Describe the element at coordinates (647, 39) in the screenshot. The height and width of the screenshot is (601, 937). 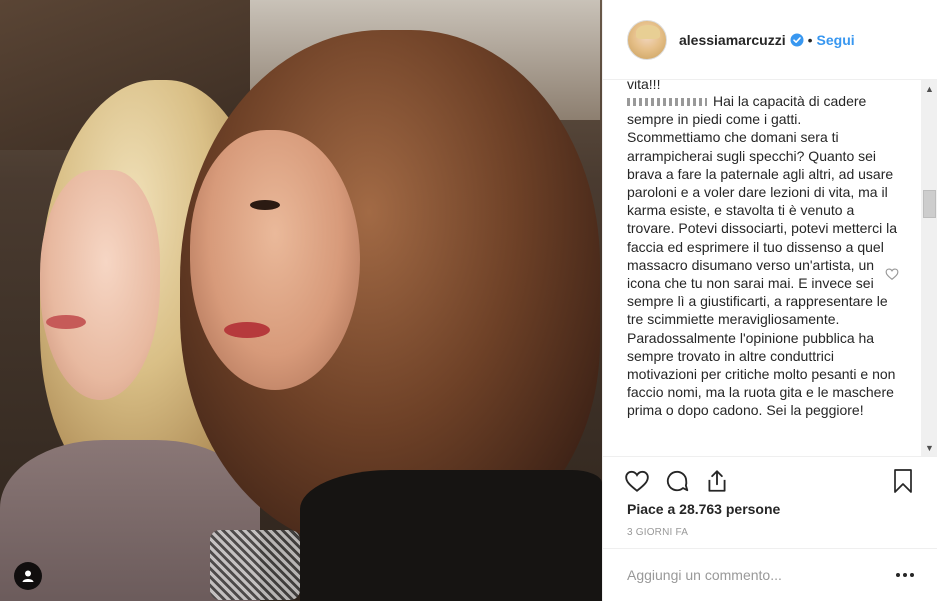
I see `author-avatar` at that location.